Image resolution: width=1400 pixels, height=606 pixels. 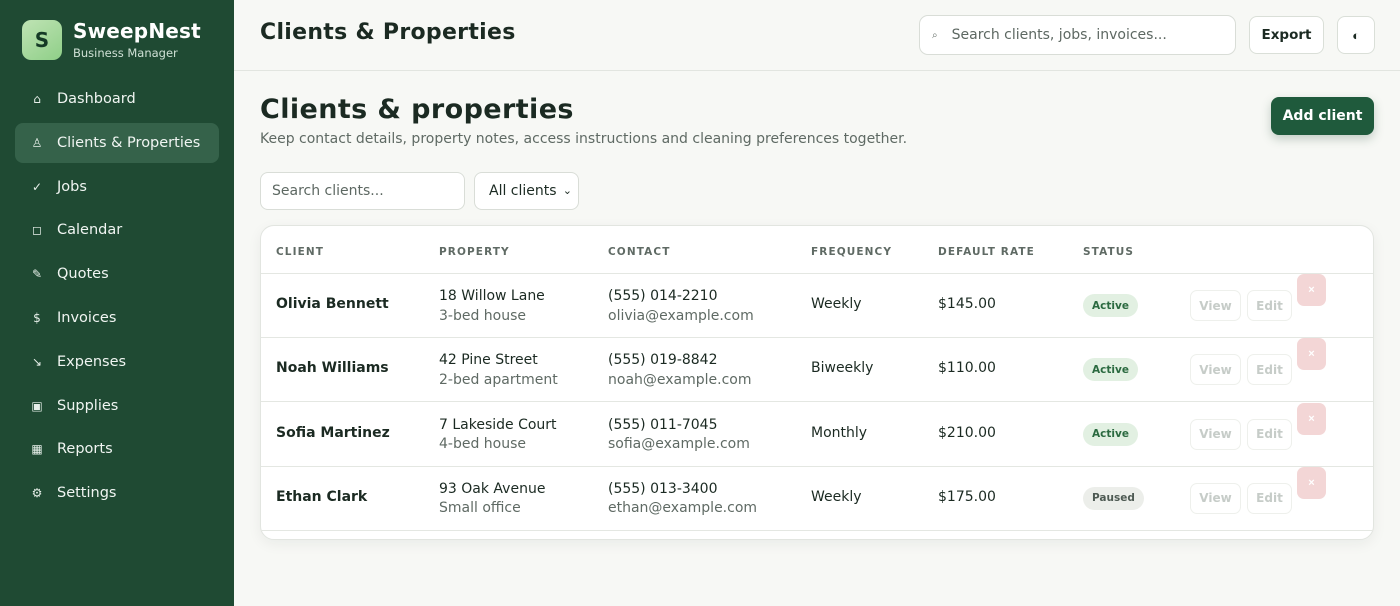 I want to click on check-icon: ✓, so click(x=37, y=186).